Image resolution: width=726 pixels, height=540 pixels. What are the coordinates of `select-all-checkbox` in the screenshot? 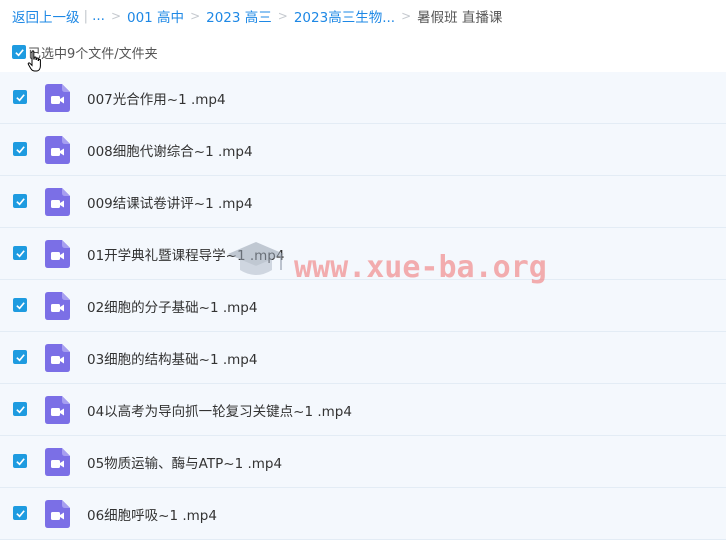 It's located at (19, 52).